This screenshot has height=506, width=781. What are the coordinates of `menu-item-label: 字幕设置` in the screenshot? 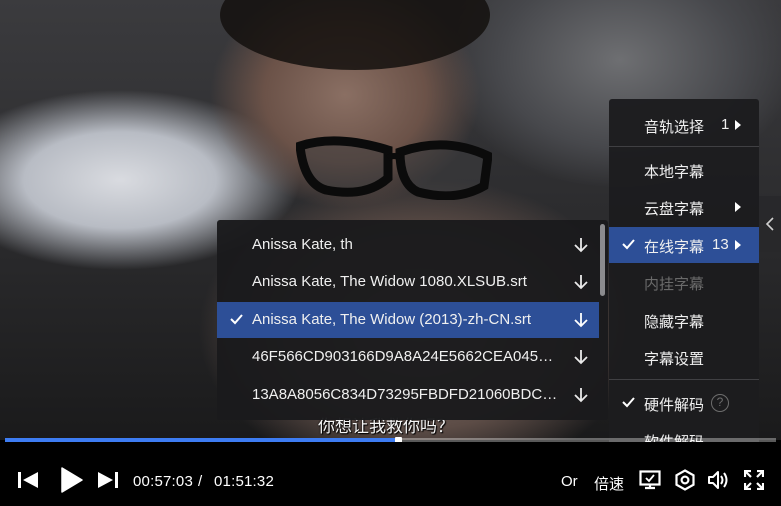 It's located at (674, 359).